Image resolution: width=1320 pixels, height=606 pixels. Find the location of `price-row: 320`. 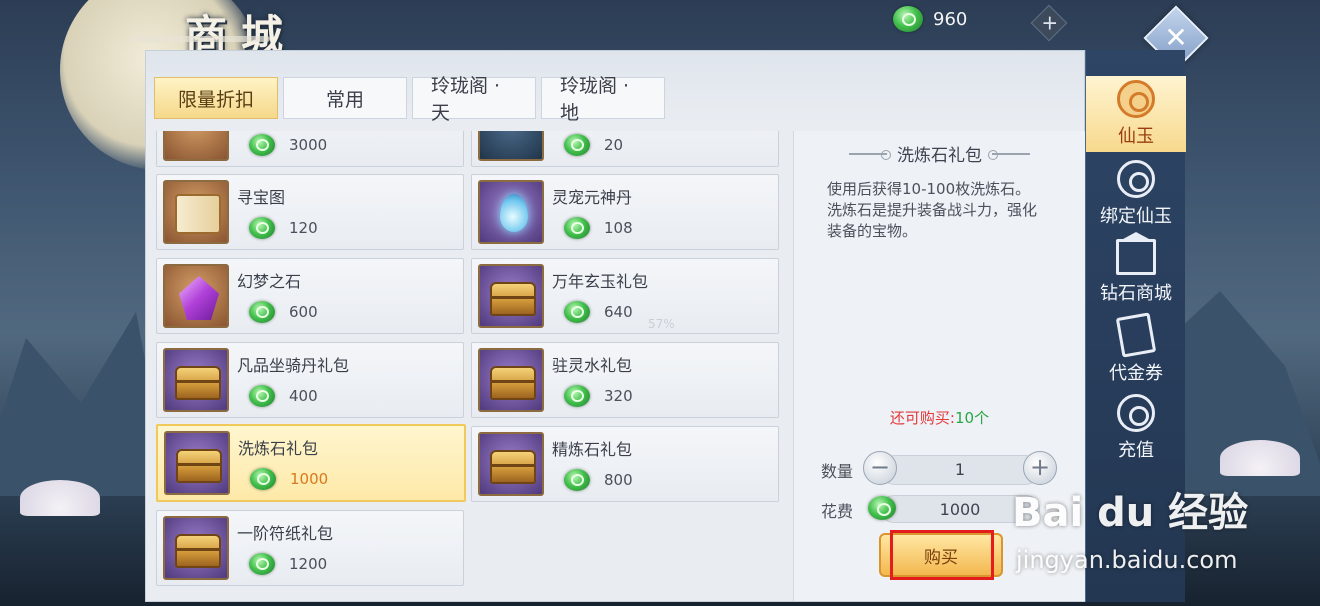

price-row: 320 is located at coordinates (598, 396).